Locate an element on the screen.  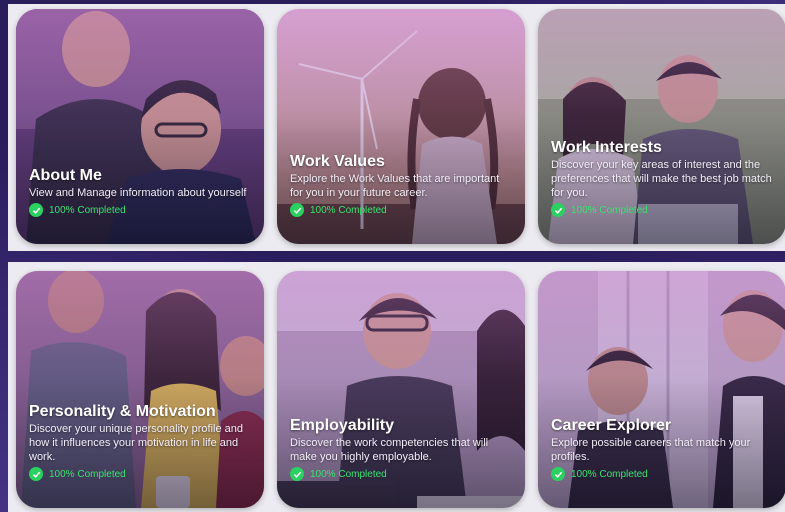
card-title: Personality & Motivation is located at coordinates (122, 411).